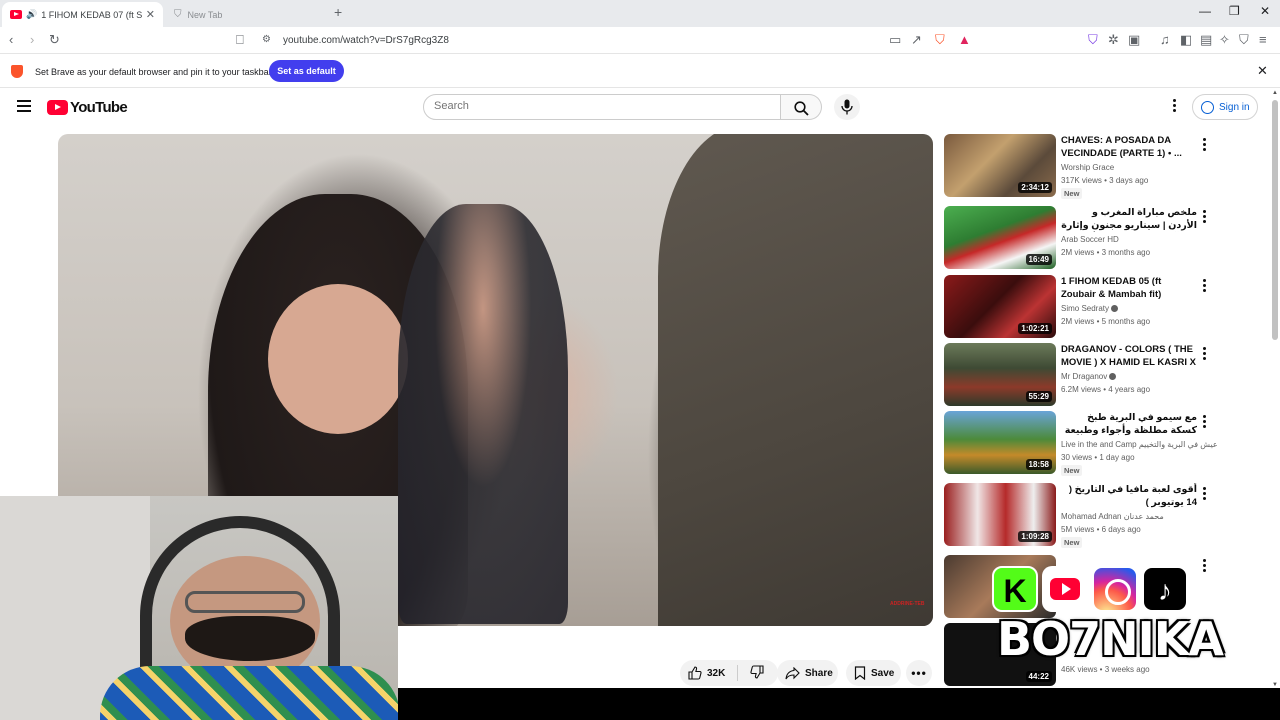 This screenshot has width=1280, height=720. What do you see at coordinates (99, 107) in the screenshot?
I see `logo-wordmark: YouTube` at bounding box center [99, 107].